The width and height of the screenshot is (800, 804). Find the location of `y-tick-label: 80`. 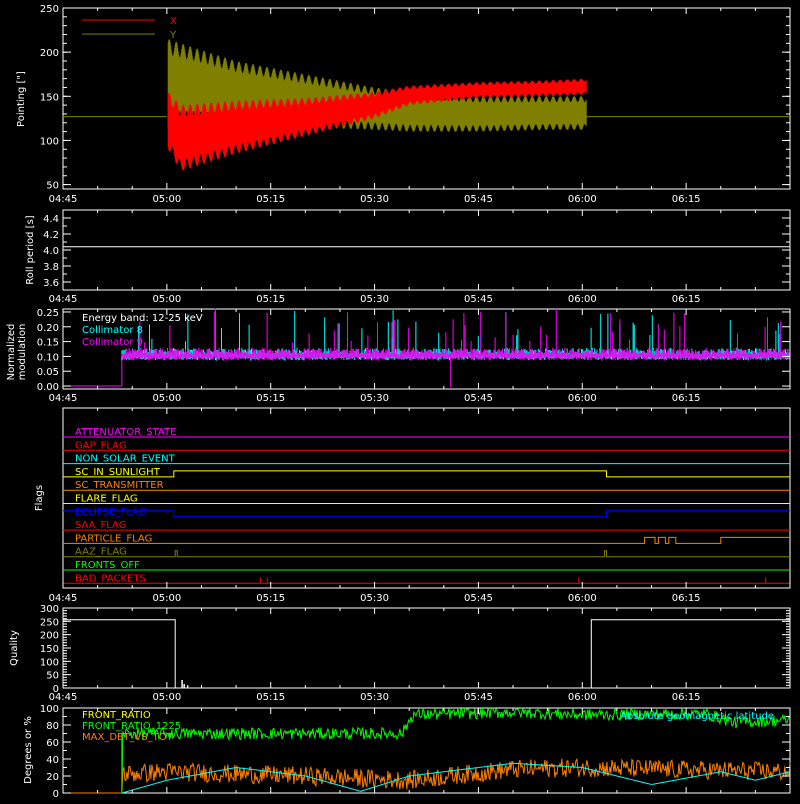

y-tick-label: 80 is located at coordinates (52, 726).